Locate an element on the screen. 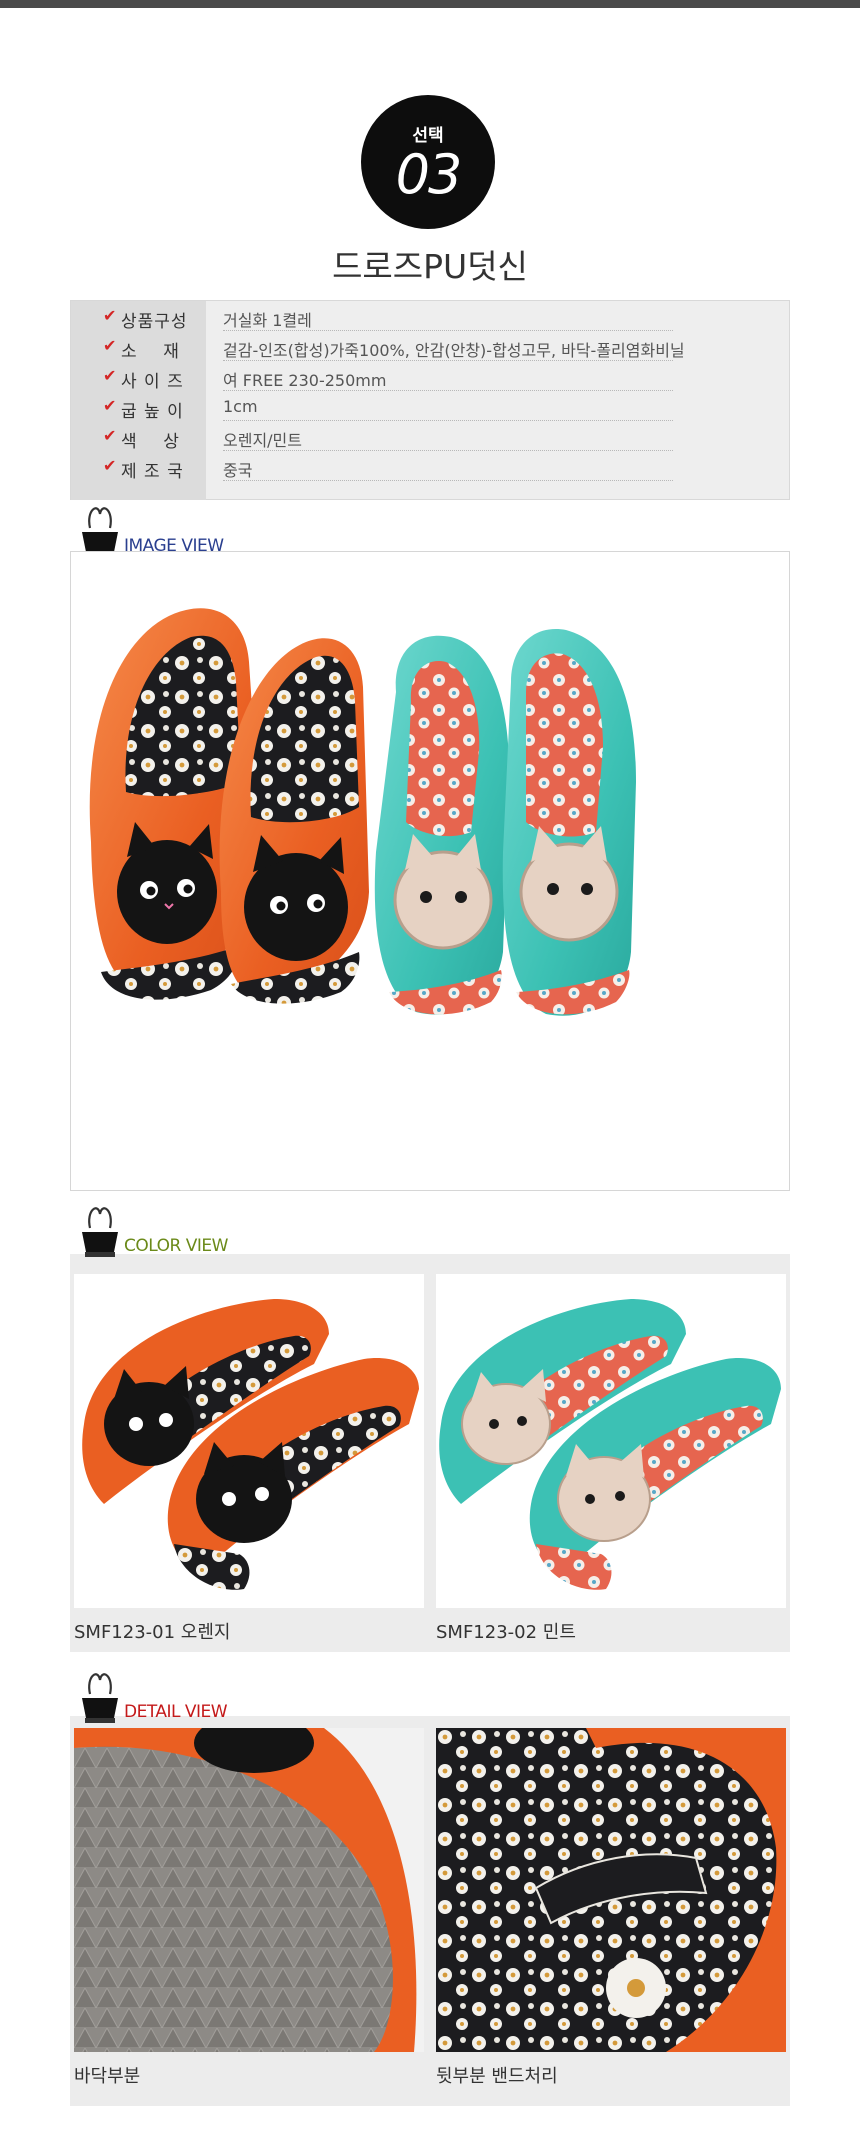  detail-caption-heel: 뒷부분 밴드처리 is located at coordinates (497, 2076).